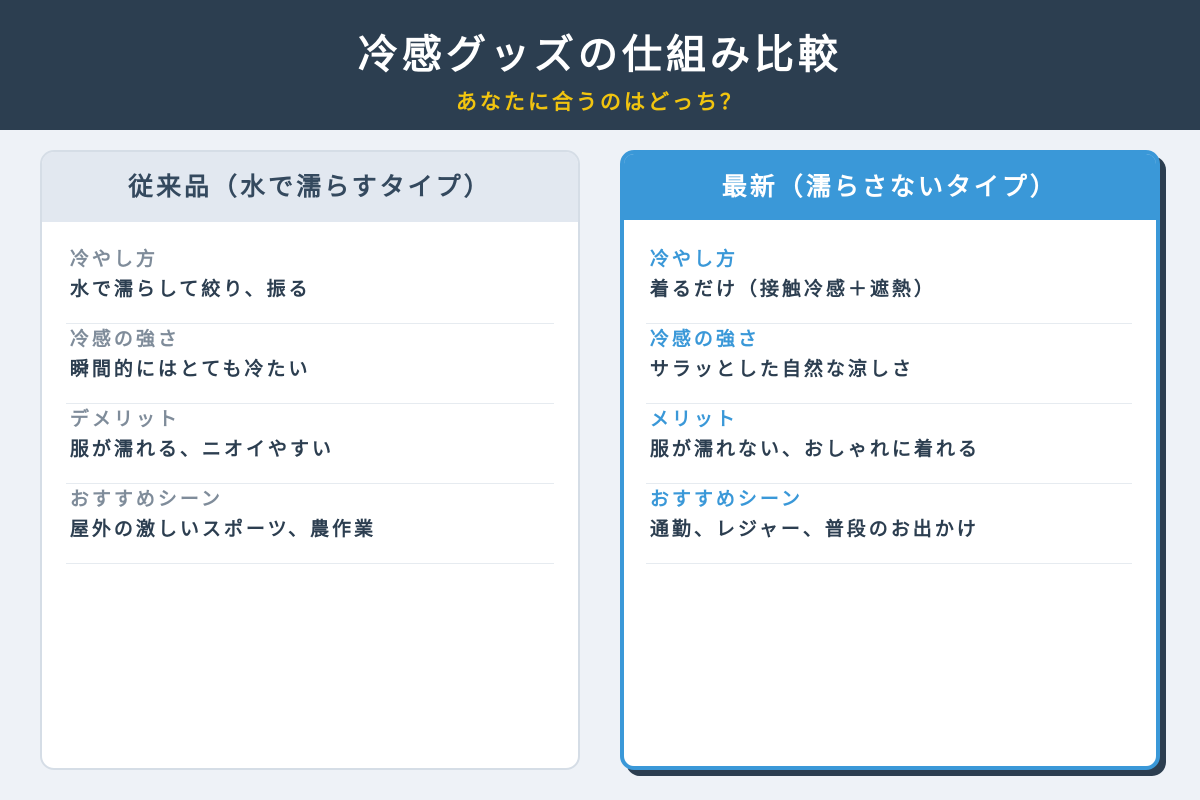 This screenshot has width=1200, height=800. Describe the element at coordinates (694, 419) in the screenshot. I see `row-label: メリット` at that location.